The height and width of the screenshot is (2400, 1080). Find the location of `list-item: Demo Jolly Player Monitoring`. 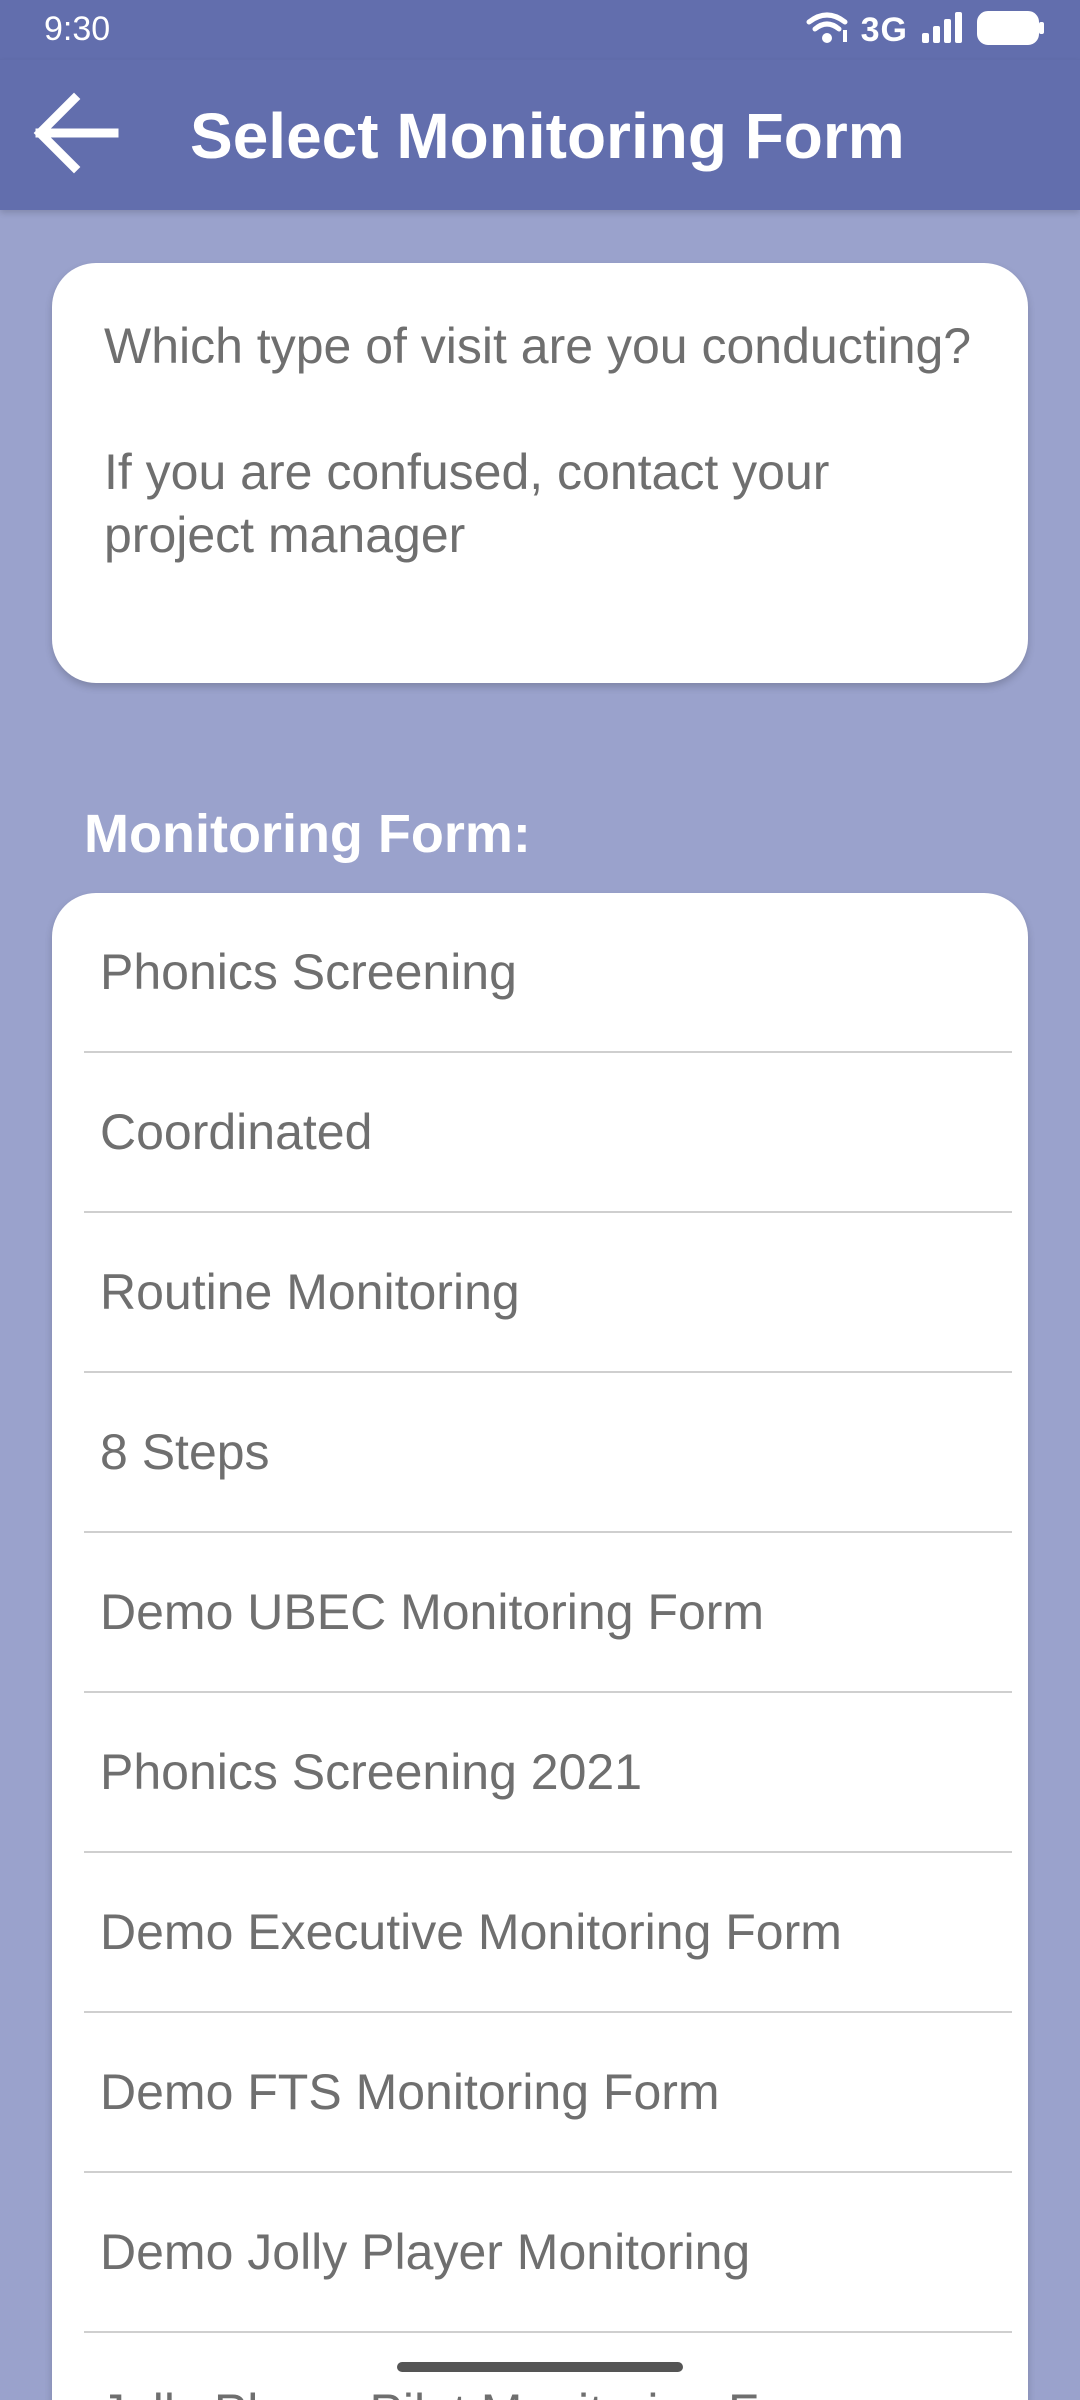

list-item: Demo Jolly Player Monitoring is located at coordinates (548, 2253).